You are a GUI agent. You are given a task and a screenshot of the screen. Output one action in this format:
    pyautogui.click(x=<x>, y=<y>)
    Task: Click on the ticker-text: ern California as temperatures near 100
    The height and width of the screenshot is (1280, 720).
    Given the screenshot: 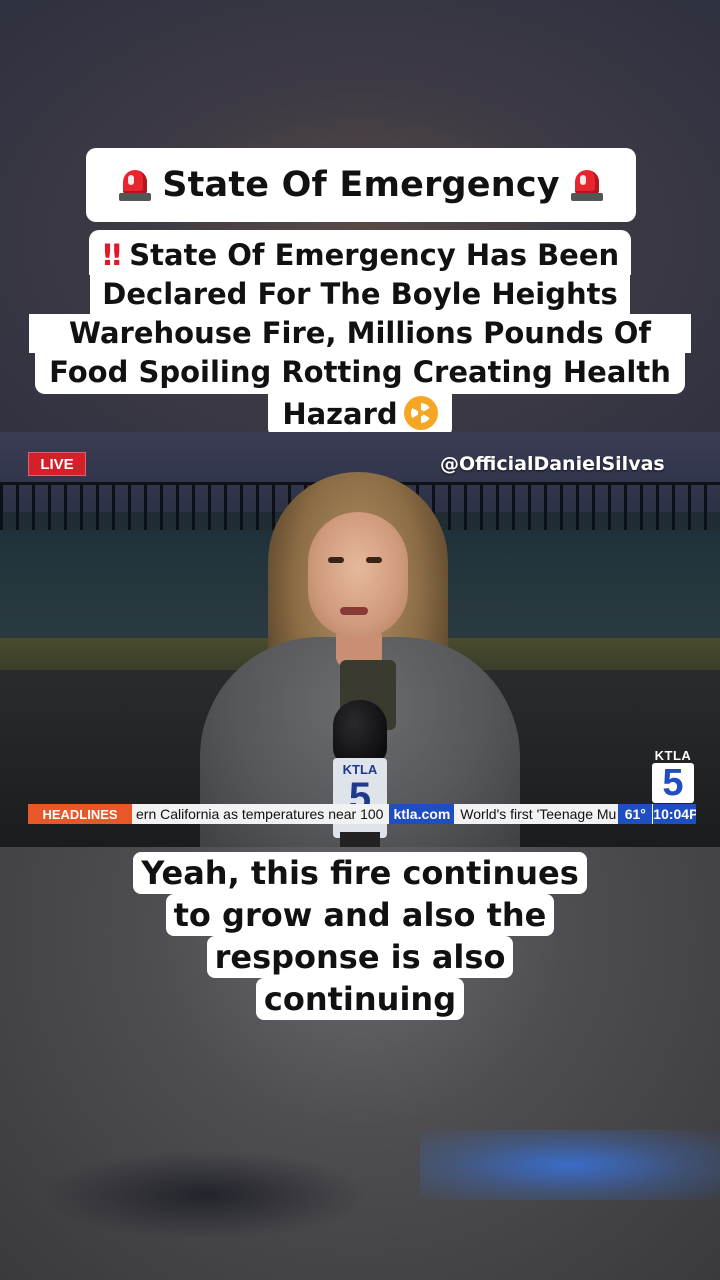 What is the action you would take?
    pyautogui.click(x=260, y=814)
    